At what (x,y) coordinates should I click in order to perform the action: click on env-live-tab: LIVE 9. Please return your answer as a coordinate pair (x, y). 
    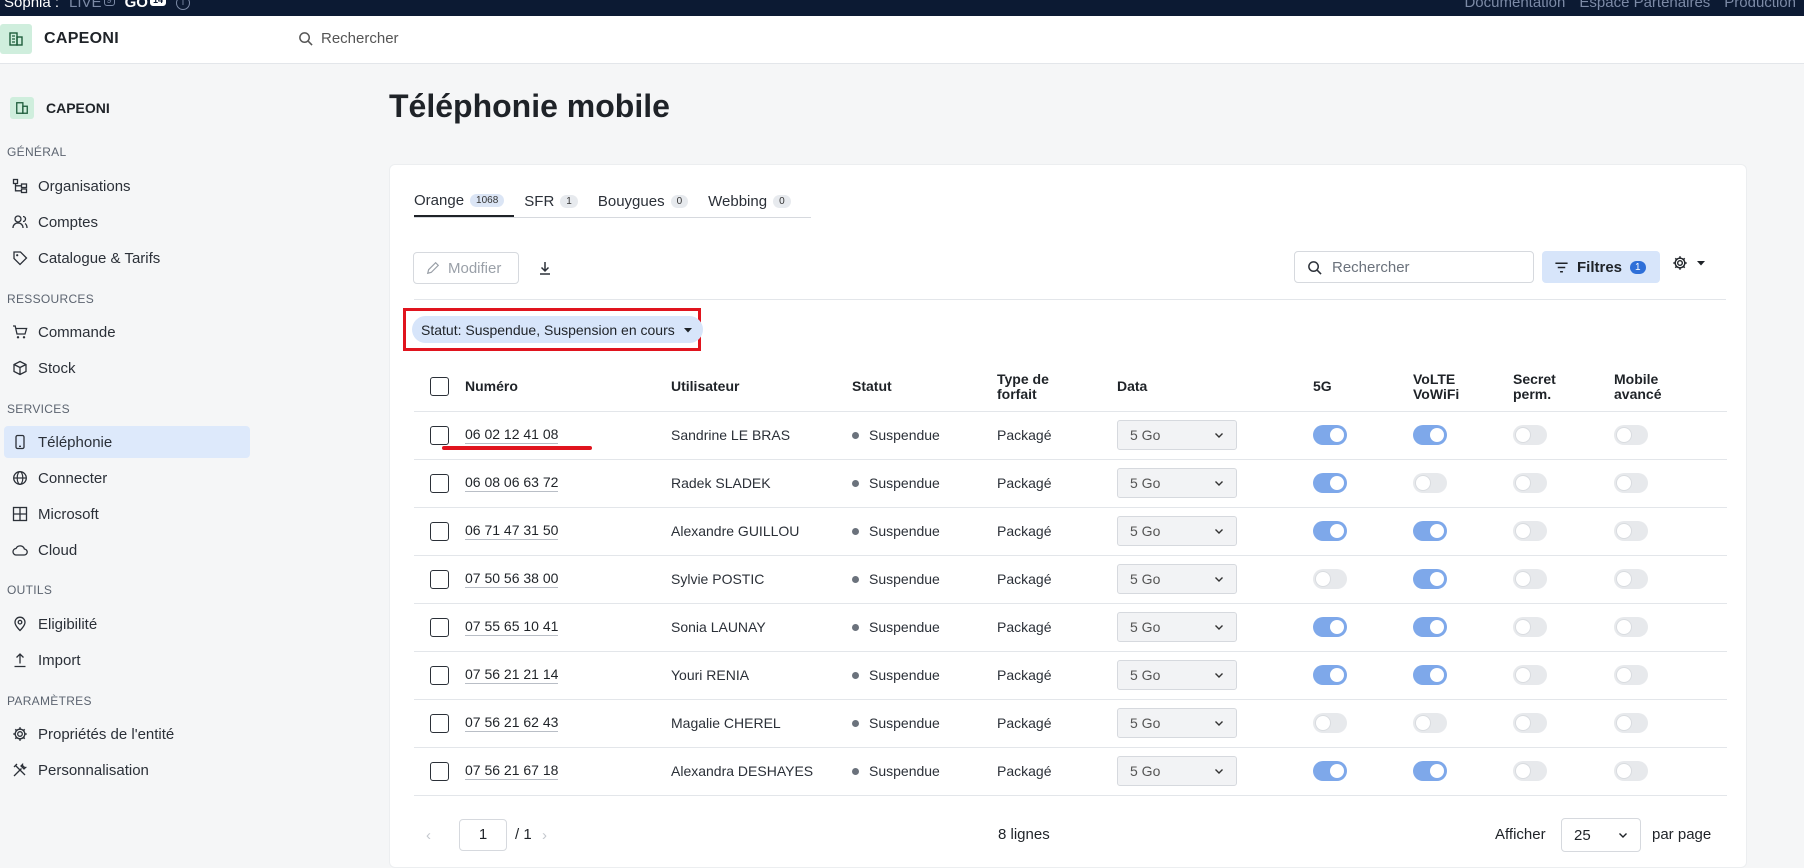
    Looking at the image, I should click on (92, 5).